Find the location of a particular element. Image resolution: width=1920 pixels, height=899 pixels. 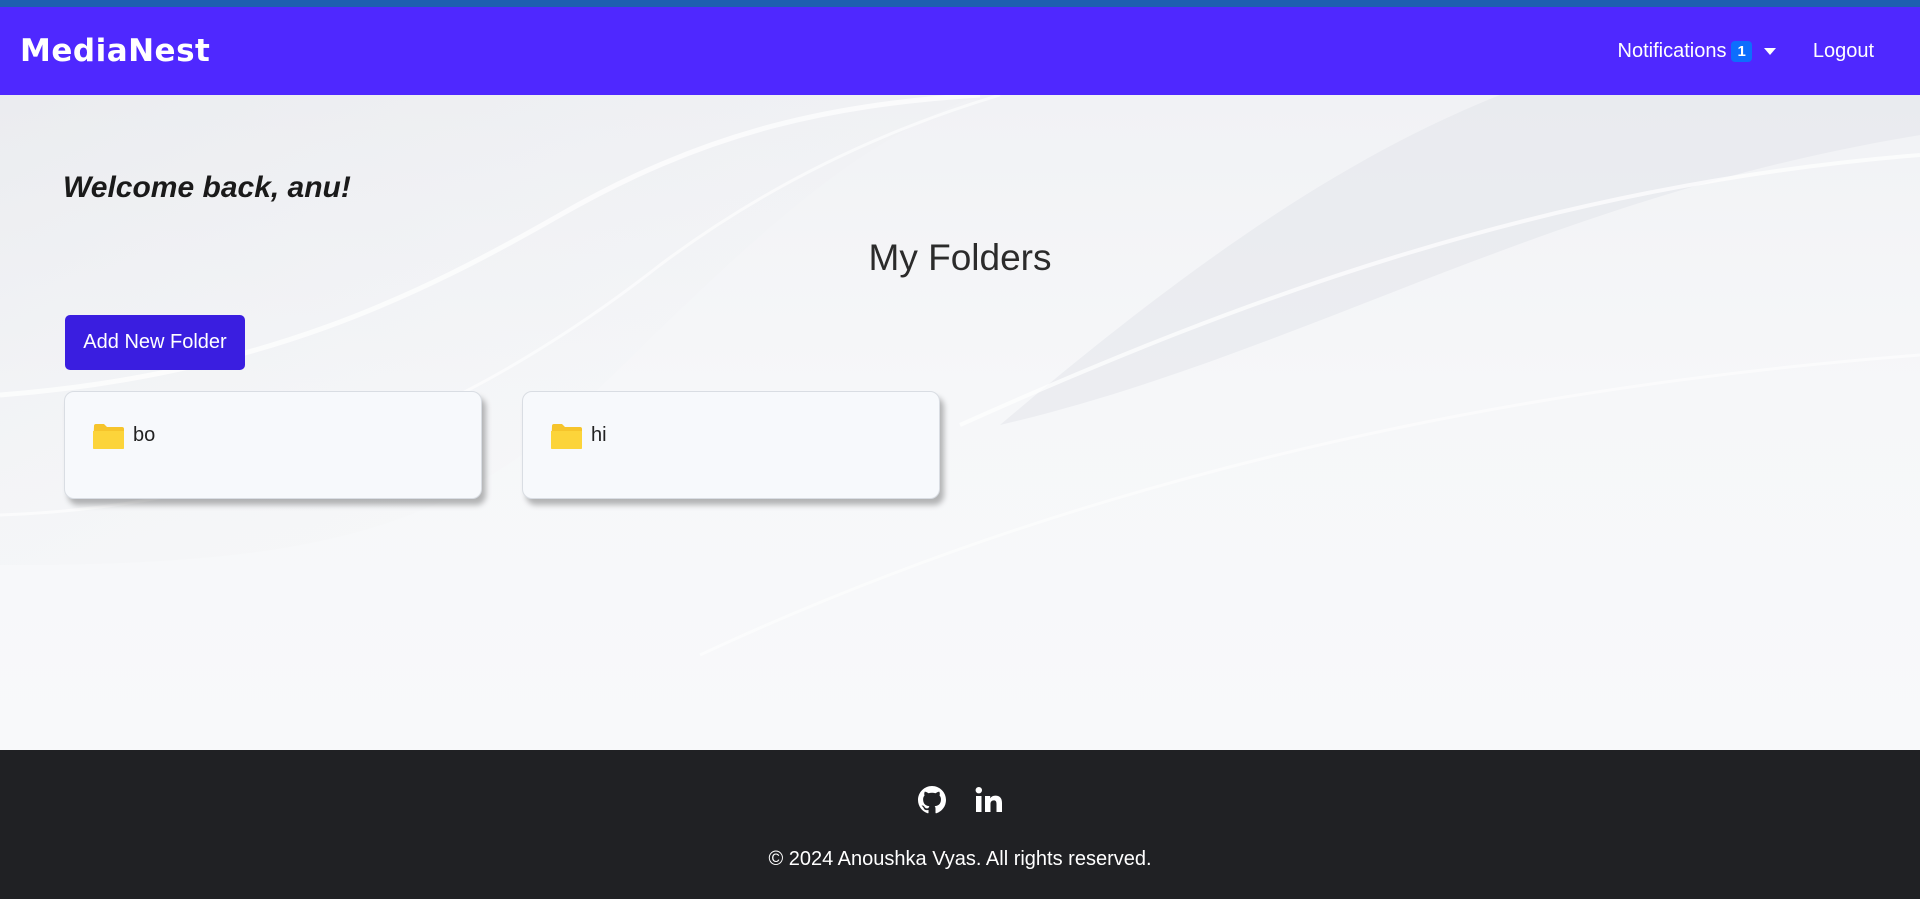

brand-logo: MediaNest is located at coordinates (115, 51).